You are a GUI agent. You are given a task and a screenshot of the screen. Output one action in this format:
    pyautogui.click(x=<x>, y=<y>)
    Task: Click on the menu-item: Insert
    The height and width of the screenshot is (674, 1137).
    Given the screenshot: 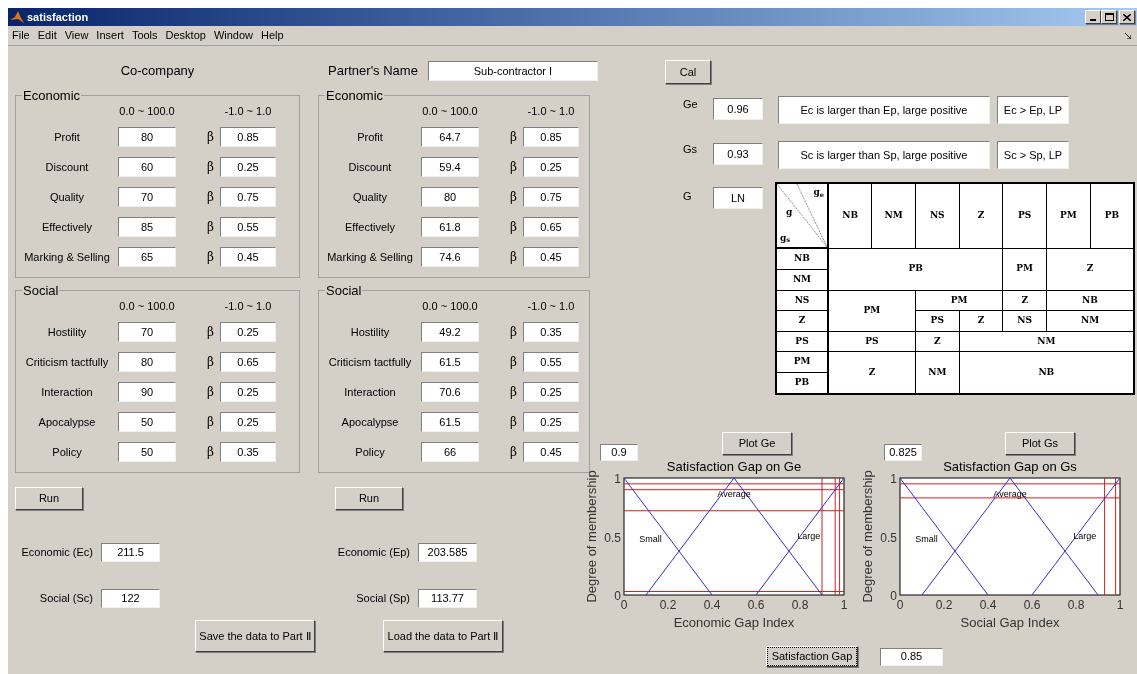 What is the action you would take?
    pyautogui.click(x=110, y=35)
    